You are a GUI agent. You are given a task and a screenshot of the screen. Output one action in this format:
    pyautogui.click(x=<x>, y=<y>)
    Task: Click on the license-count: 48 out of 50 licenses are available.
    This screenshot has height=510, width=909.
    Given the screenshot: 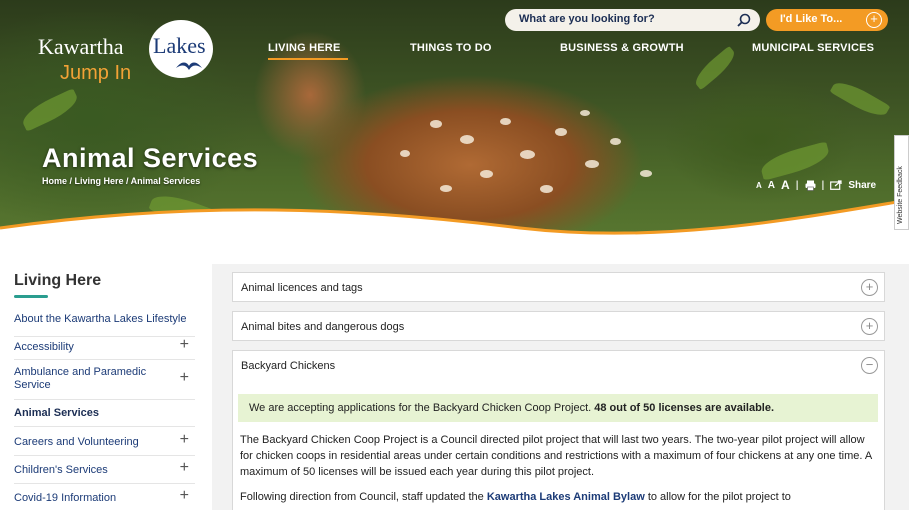 What is the action you would take?
    pyautogui.click(x=684, y=408)
    